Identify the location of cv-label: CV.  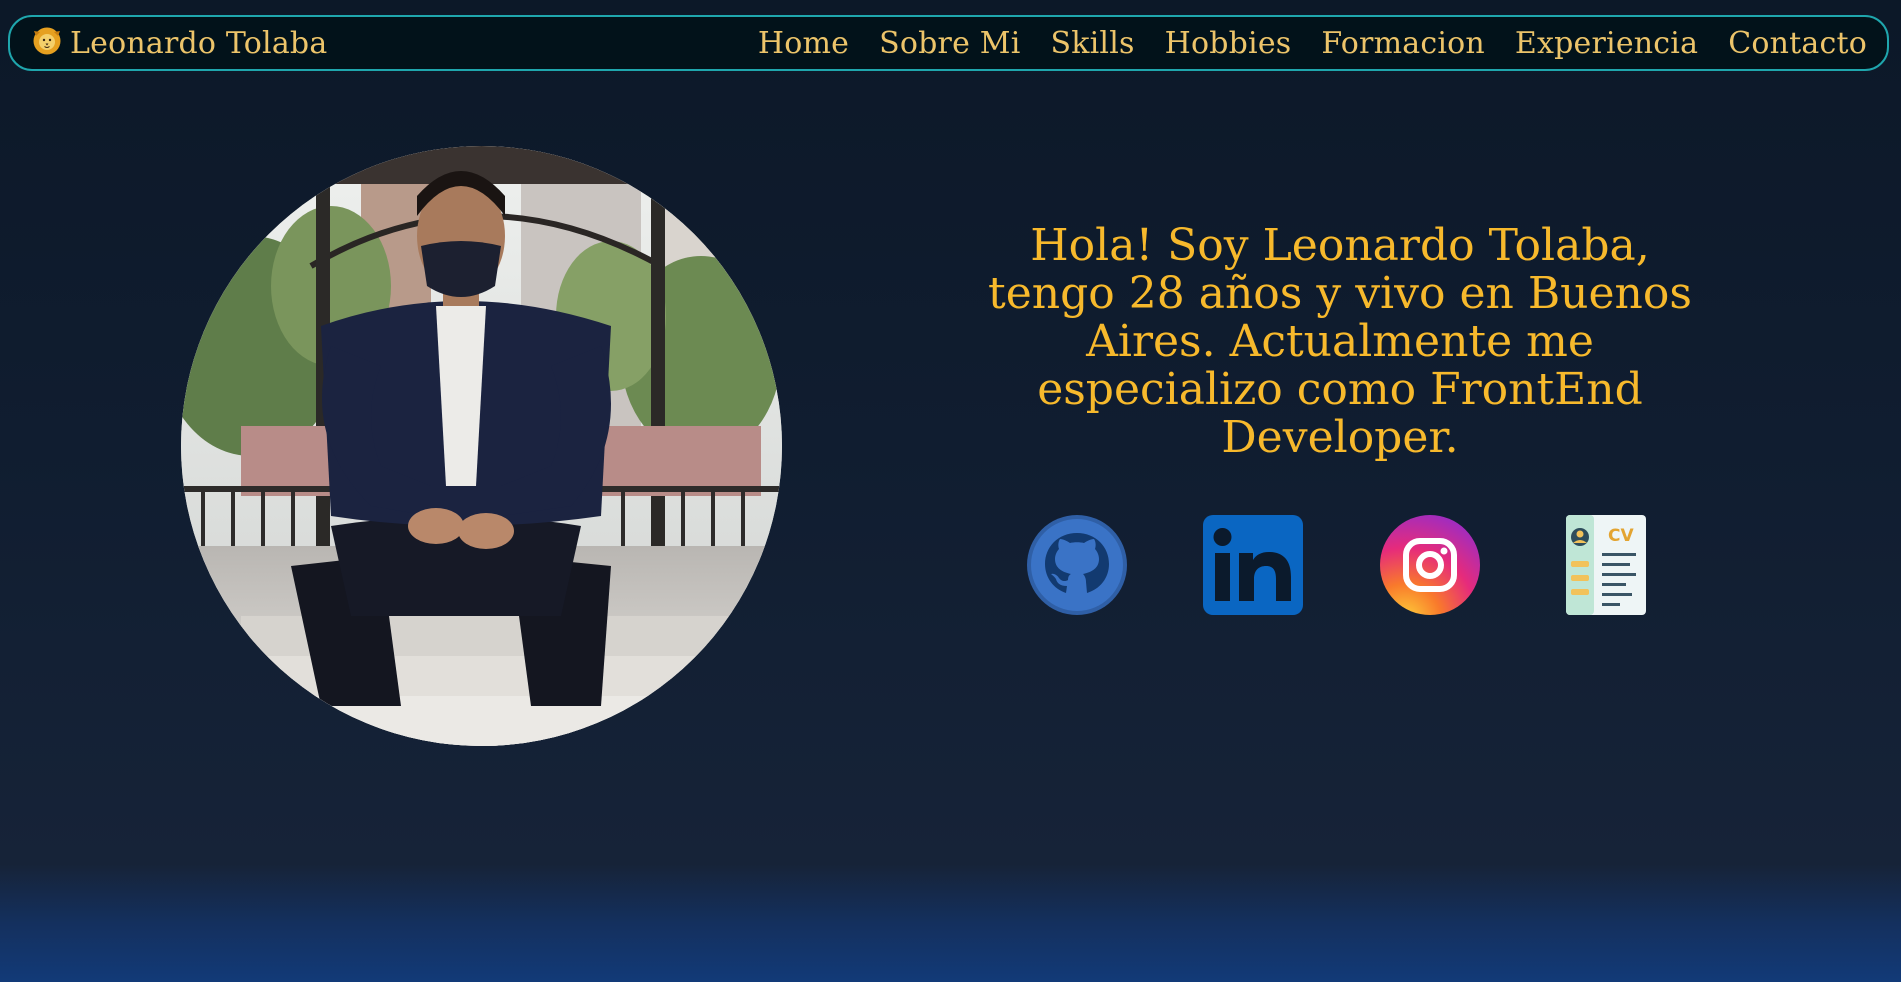
(1621, 536).